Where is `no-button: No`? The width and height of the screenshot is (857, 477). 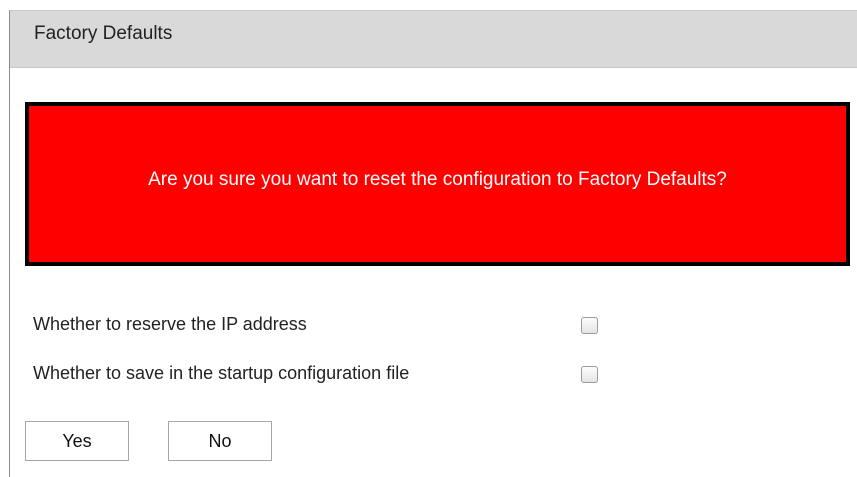
no-button: No is located at coordinates (220, 441).